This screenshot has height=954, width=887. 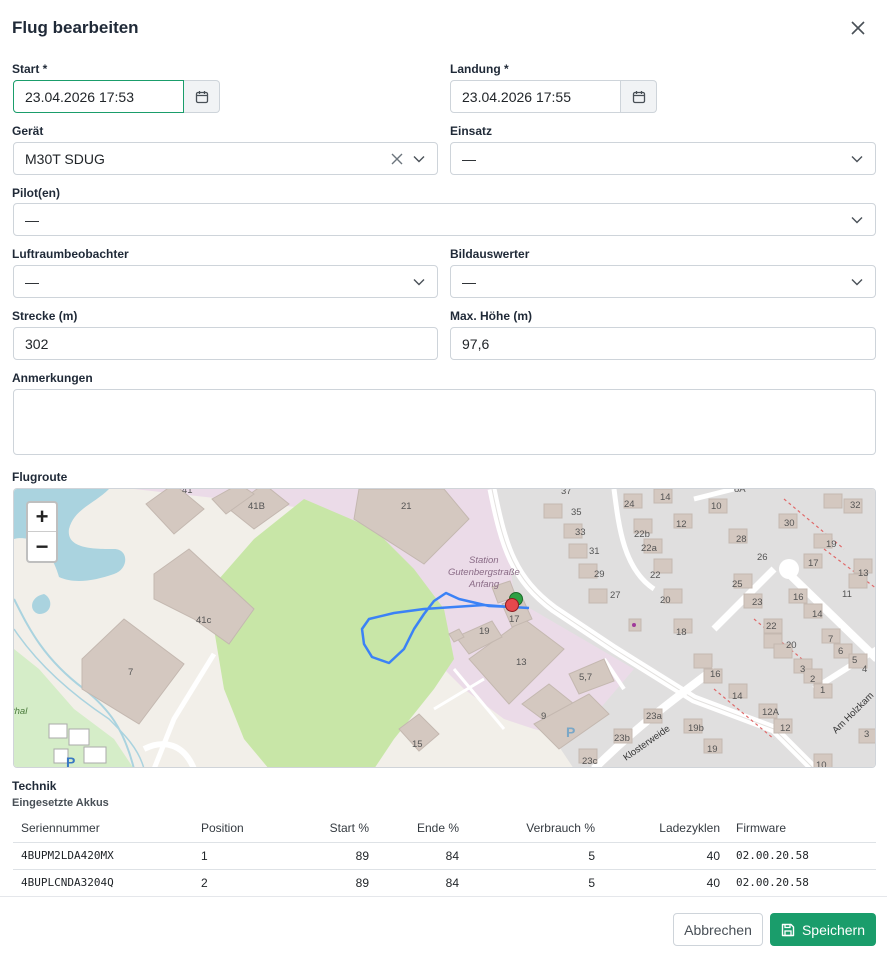 What do you see at coordinates (802, 883) in the screenshot?
I see `cell-firmware: 02.00.20.58` at bounding box center [802, 883].